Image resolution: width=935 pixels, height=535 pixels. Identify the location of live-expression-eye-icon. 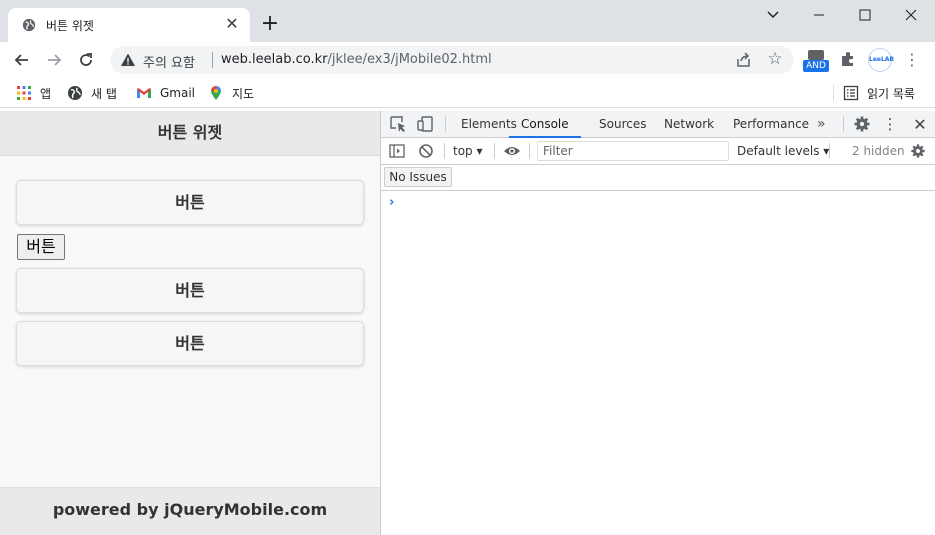
(512, 151).